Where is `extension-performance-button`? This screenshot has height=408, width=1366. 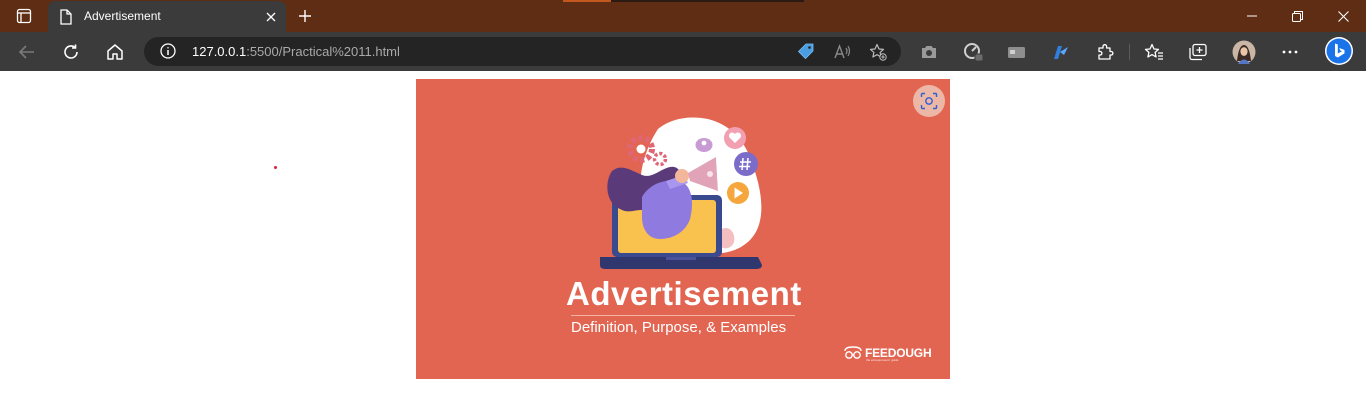 extension-performance-button is located at coordinates (973, 52).